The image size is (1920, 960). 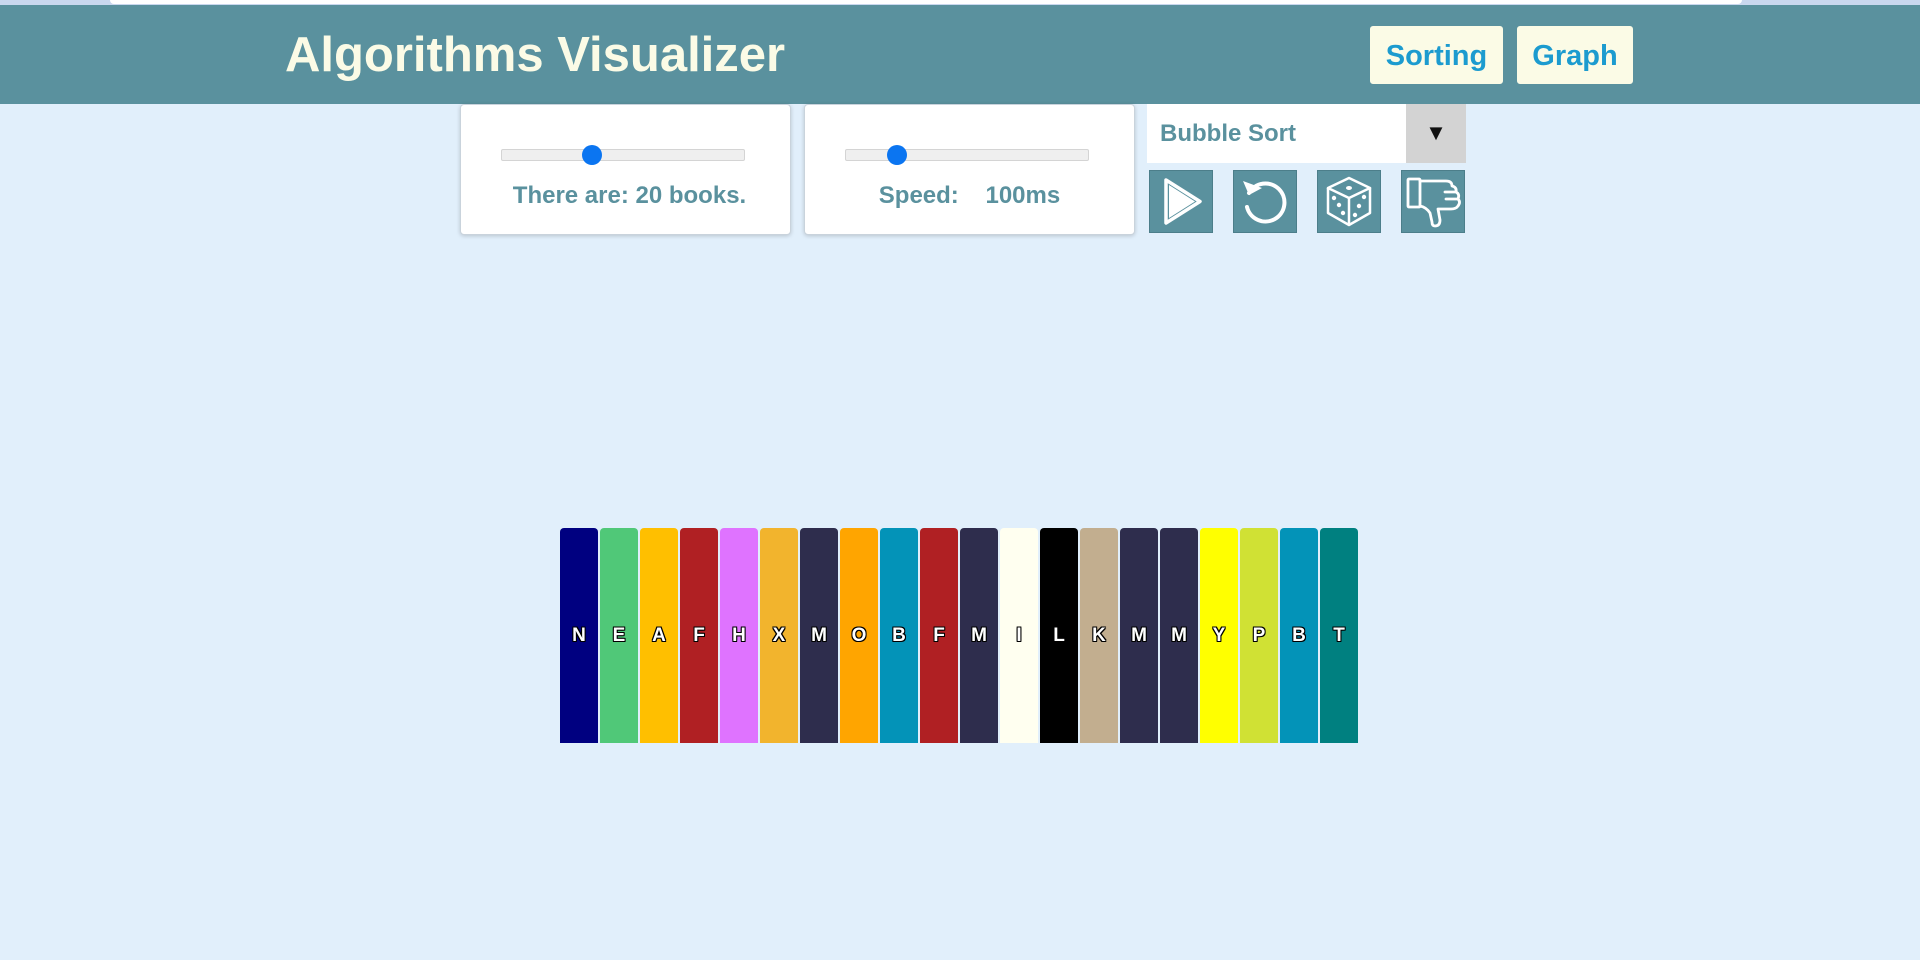 I want to click on book-letter: K, so click(x=1099, y=635).